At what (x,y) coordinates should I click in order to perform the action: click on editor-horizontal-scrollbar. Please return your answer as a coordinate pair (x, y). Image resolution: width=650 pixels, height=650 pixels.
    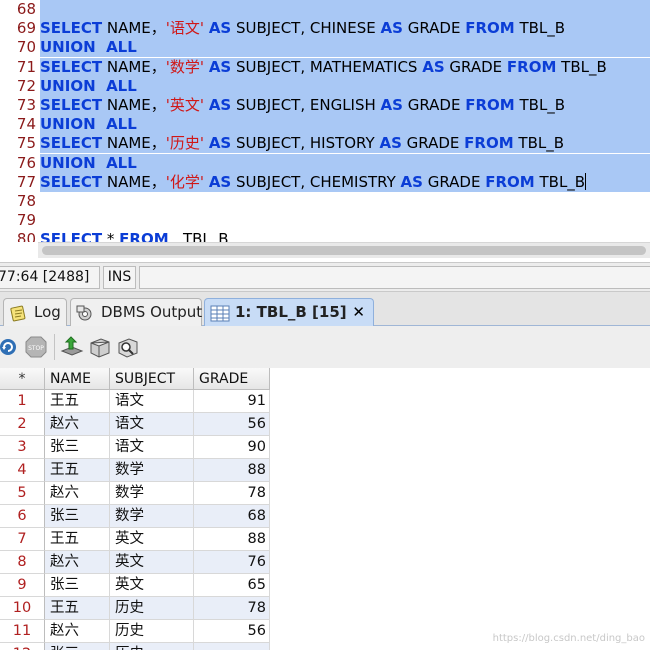
    Looking at the image, I should click on (344, 250).